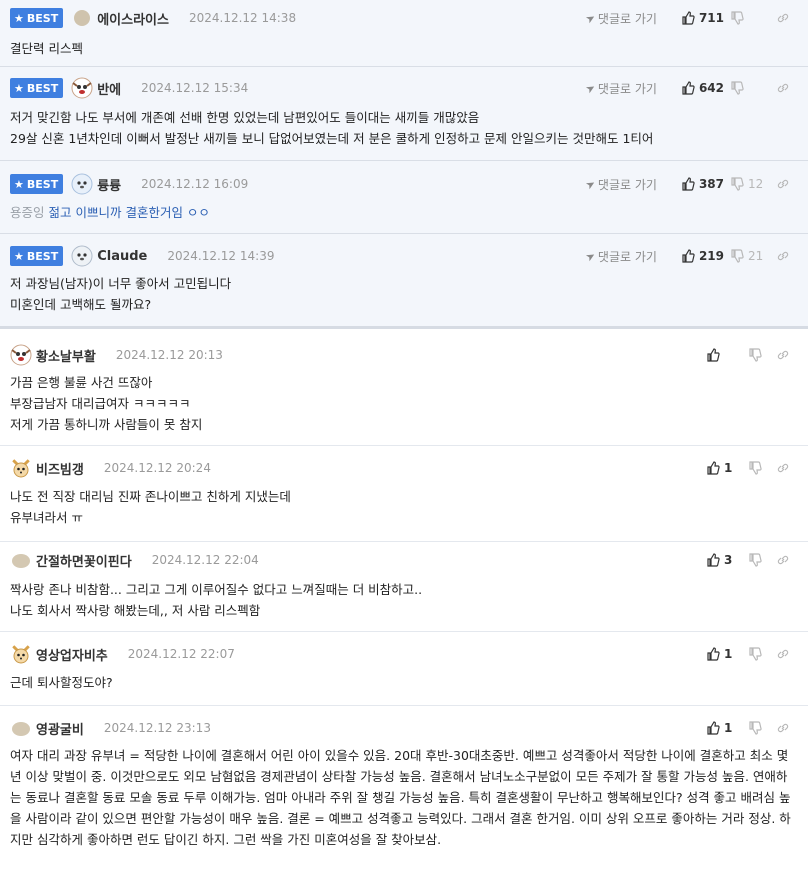  Describe the element at coordinates (84, 560) in the screenshot. I see `nickname: 간절하면꽃이핀다` at that location.